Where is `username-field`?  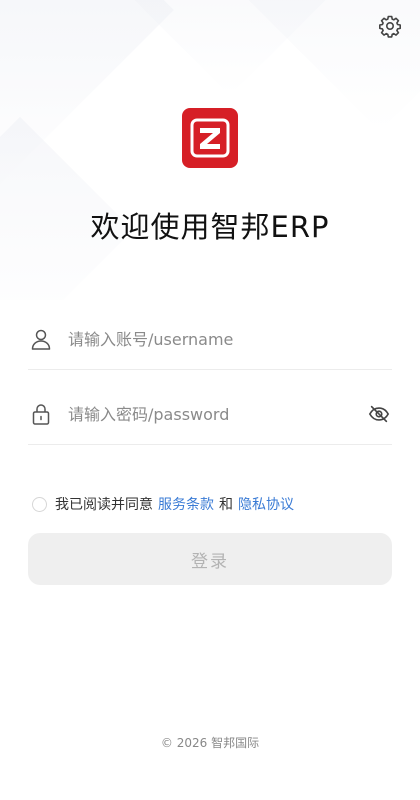 username-field is located at coordinates (210, 339).